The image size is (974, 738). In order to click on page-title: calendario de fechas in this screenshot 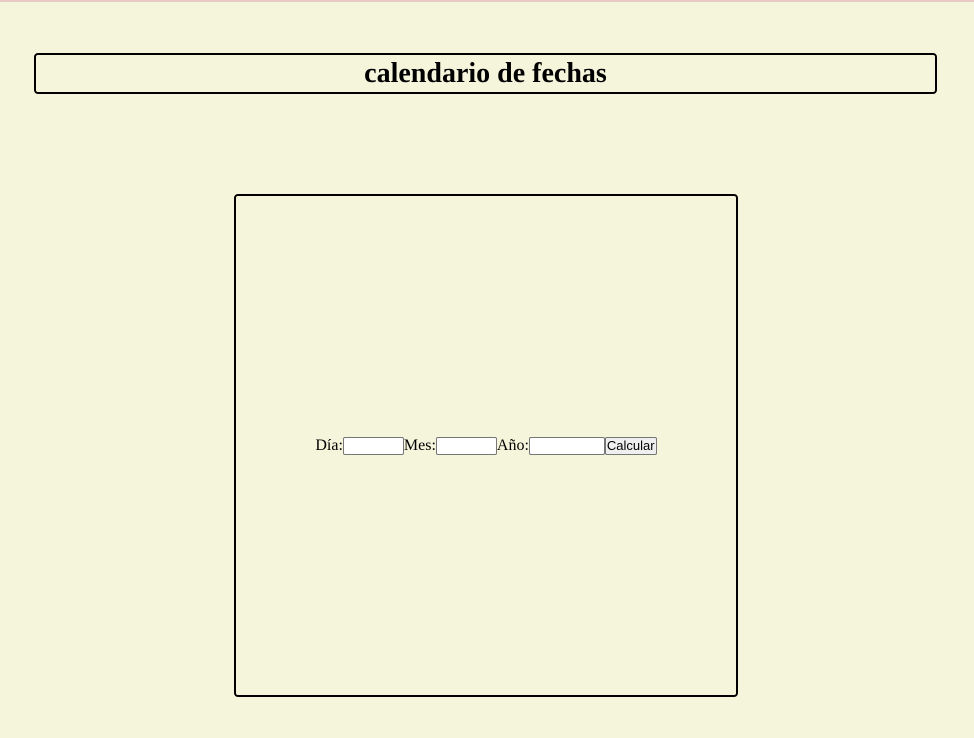, I will do `click(485, 73)`.